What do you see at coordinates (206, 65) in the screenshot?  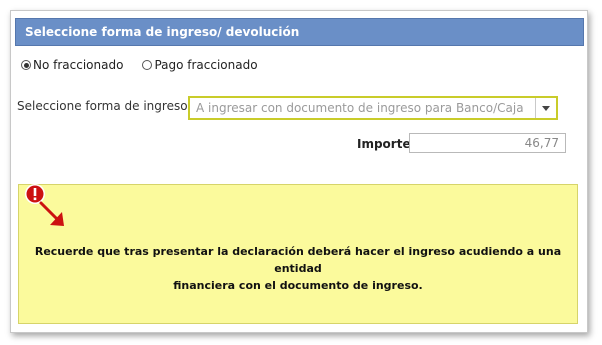 I see `radio-label: Pago fraccionado` at bounding box center [206, 65].